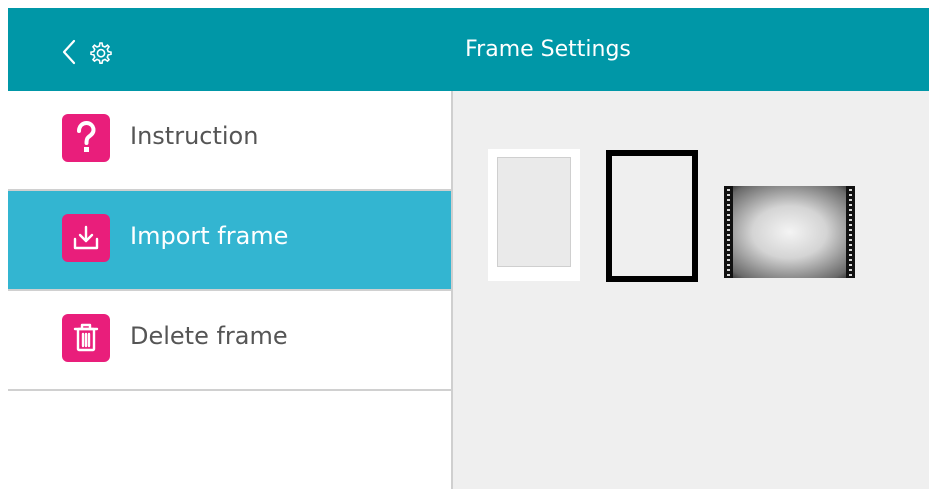 This screenshot has height=489, width=929. Describe the element at coordinates (652, 216) in the screenshot. I see `frame-thumbnail-black` at that location.